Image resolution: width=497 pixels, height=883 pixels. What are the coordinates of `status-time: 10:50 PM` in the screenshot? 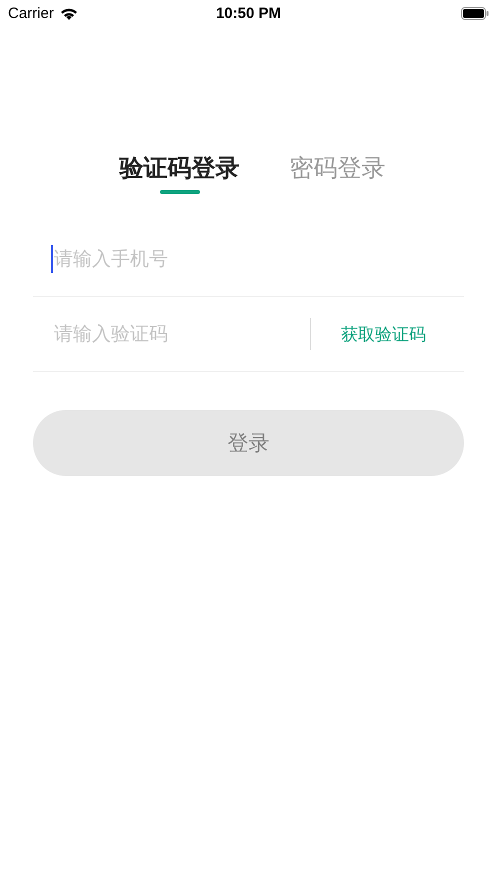 It's located at (249, 13).